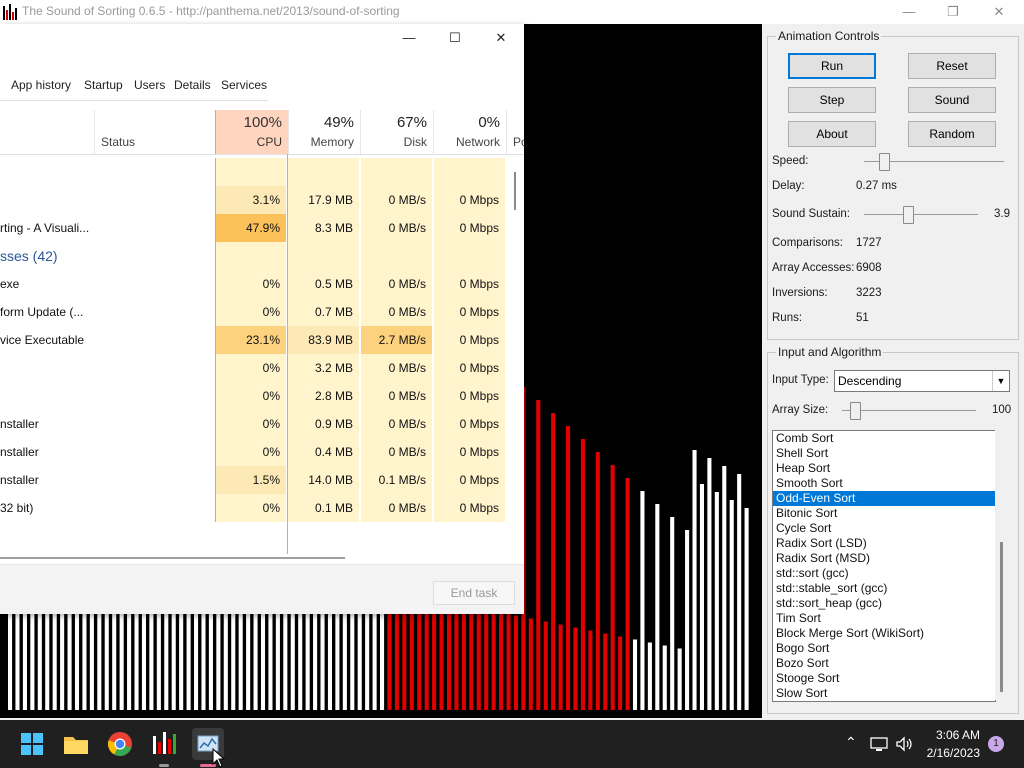  I want to click on tab-startup: Startup, so click(103, 85).